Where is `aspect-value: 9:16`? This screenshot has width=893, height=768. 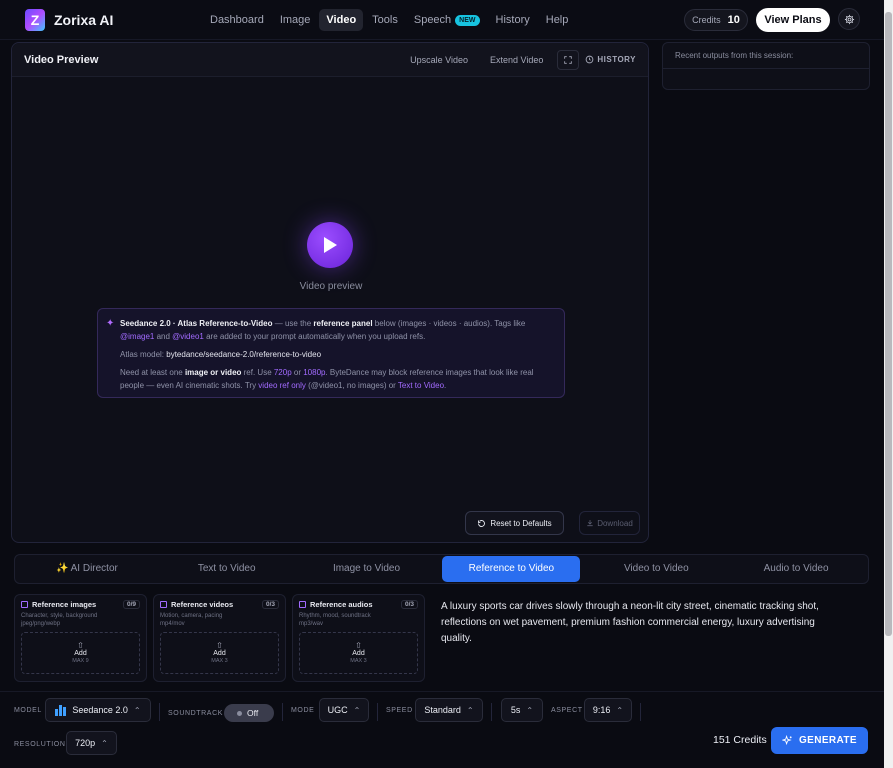
aspect-value: 9:16 is located at coordinates (601, 710).